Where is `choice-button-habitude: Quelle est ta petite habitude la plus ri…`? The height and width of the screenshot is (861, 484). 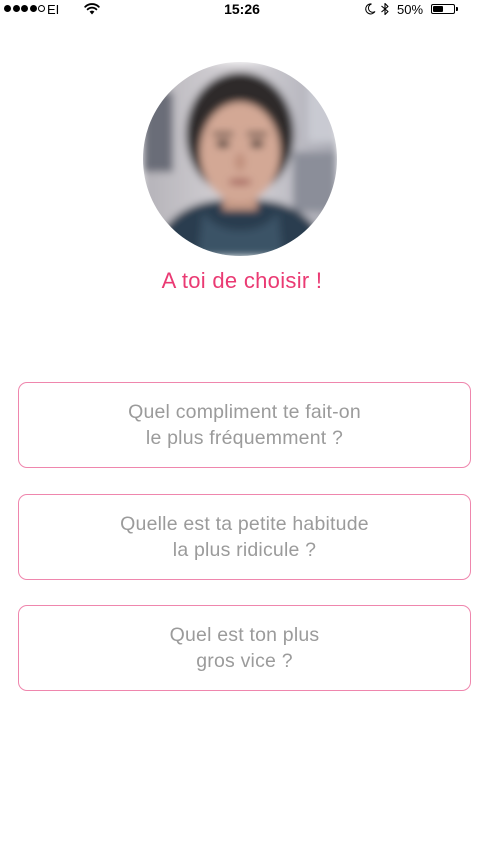
choice-button-habitude: Quelle est ta petite habitude la plus ri… is located at coordinates (244, 537).